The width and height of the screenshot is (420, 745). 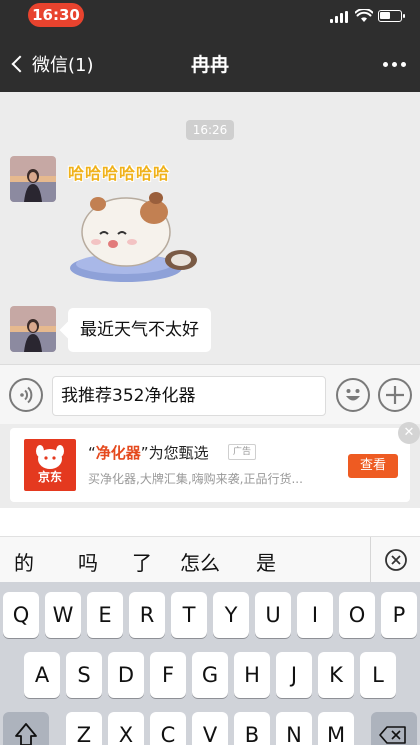 I want to click on message-input: 我推荐352净化器, so click(x=189, y=396).